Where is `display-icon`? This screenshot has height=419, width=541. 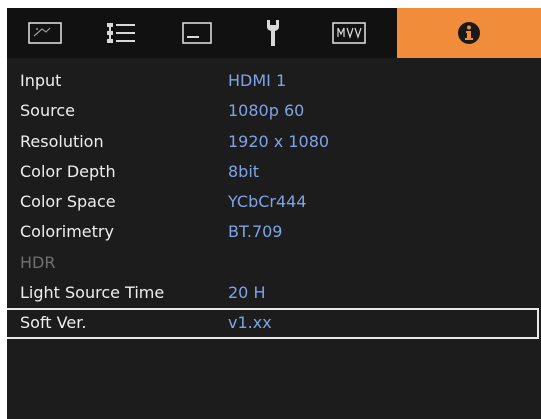
display-icon is located at coordinates (197, 33).